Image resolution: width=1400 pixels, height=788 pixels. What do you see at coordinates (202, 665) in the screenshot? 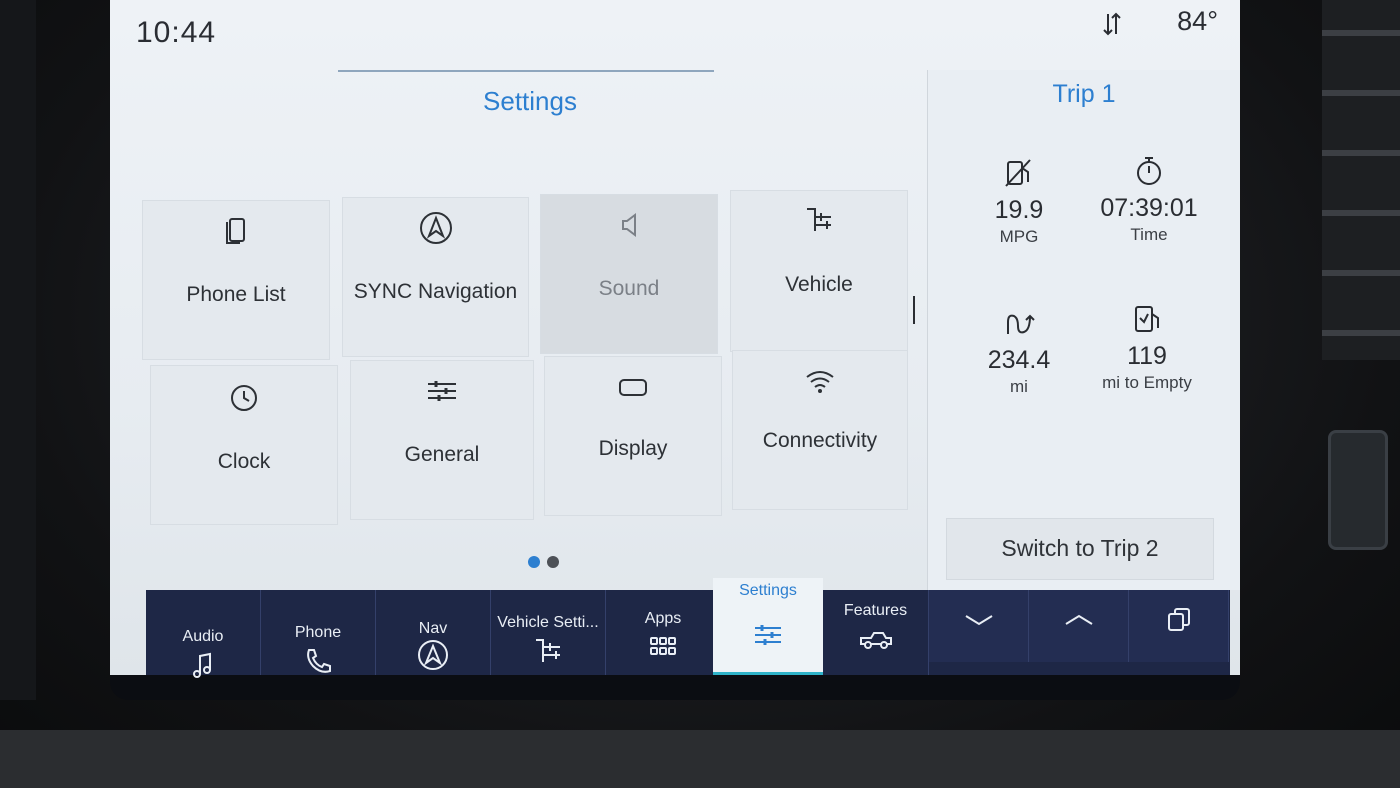
I see `music-note-icon` at bounding box center [202, 665].